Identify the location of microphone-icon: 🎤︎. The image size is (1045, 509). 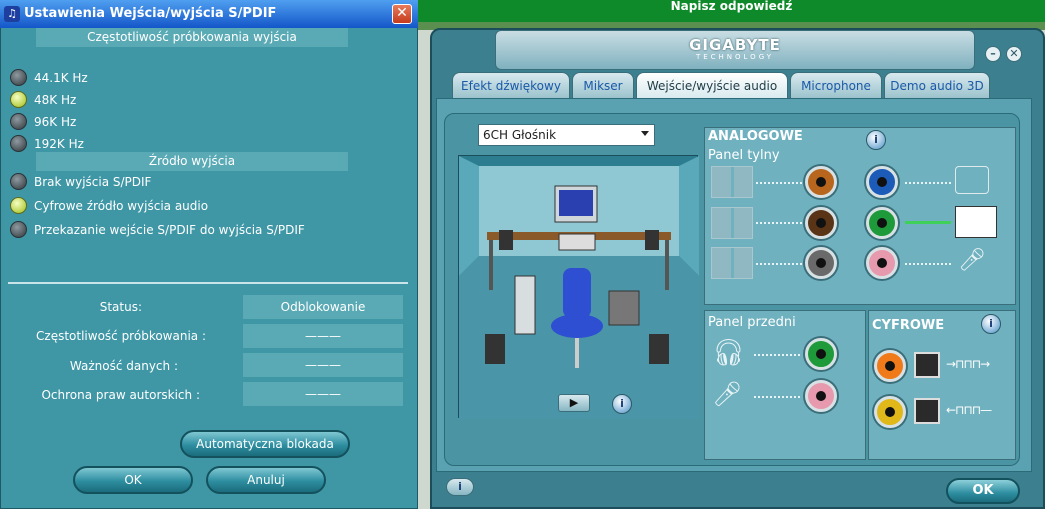
(972, 260).